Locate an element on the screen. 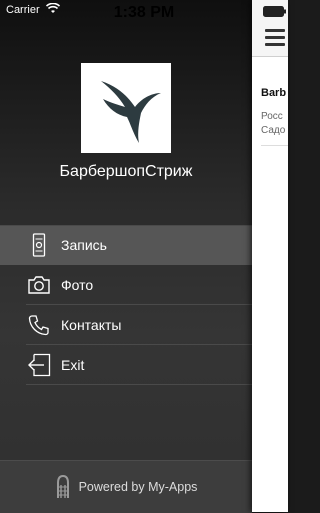  my-apps-logo-icon is located at coordinates (63, 486).